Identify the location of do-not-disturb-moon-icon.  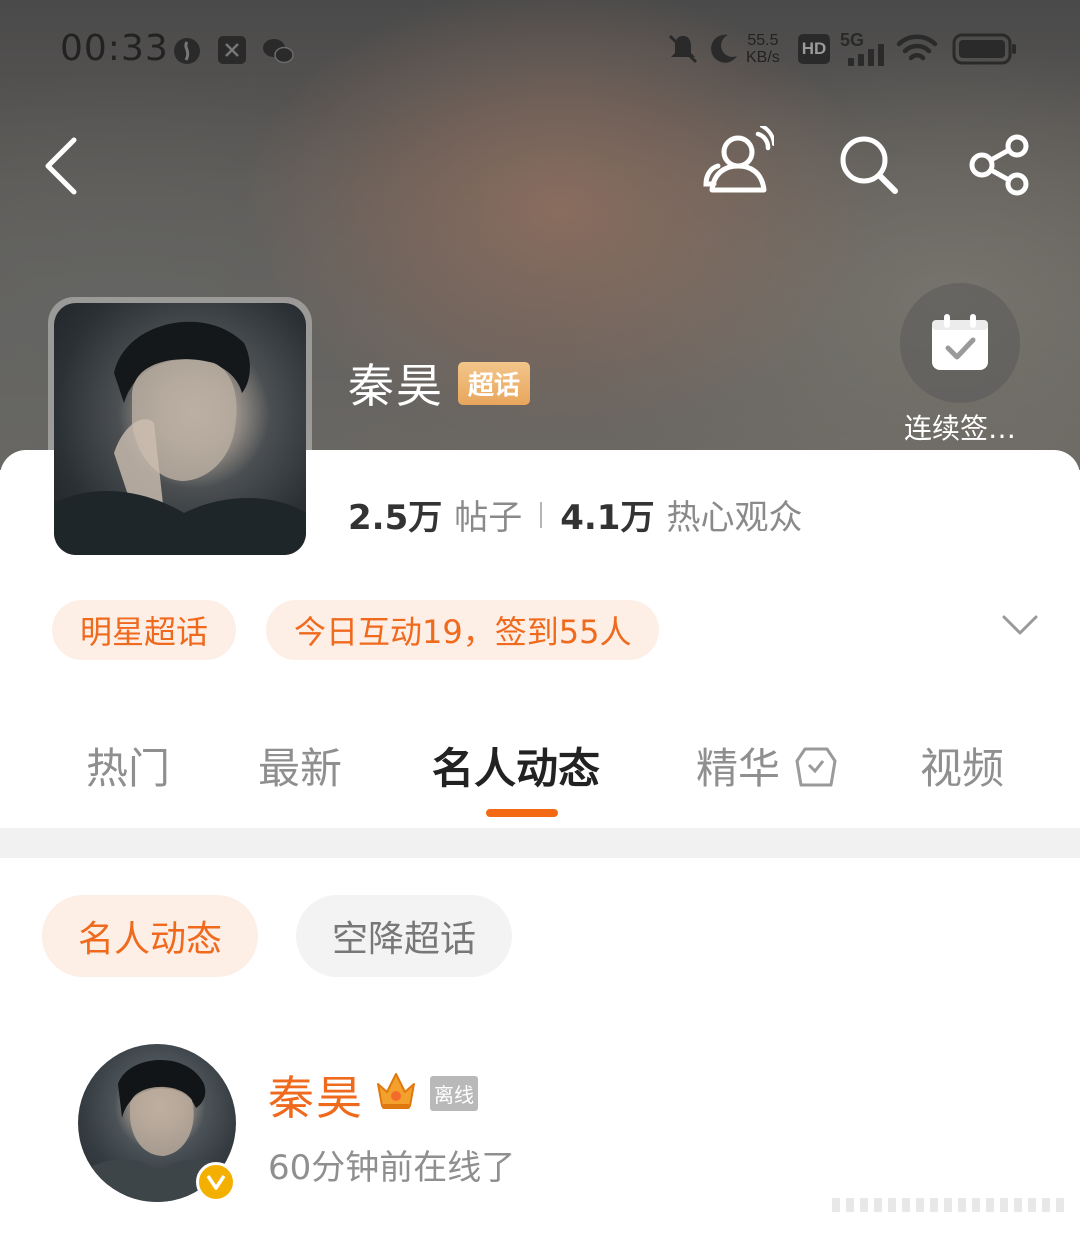
(724, 48).